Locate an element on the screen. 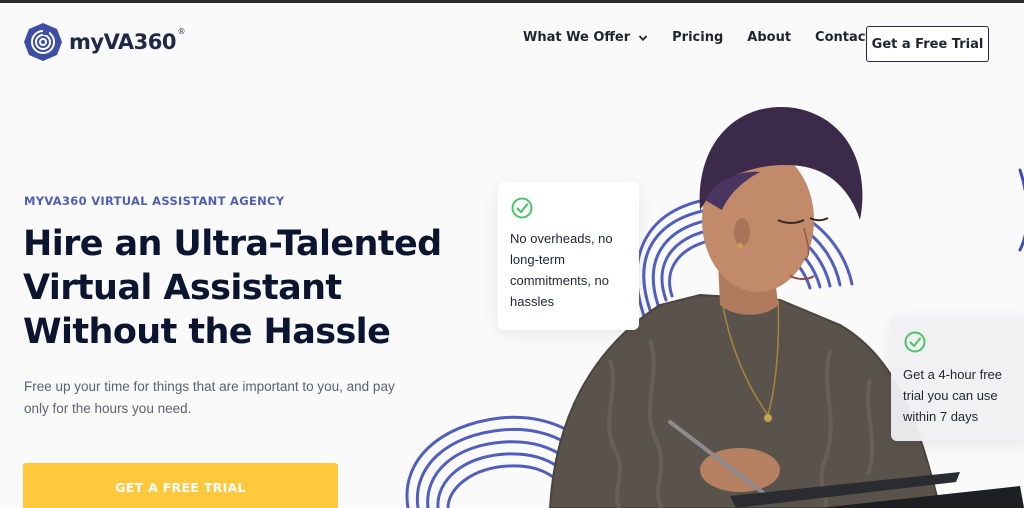  nav-label-pricing: Pricing is located at coordinates (698, 37).